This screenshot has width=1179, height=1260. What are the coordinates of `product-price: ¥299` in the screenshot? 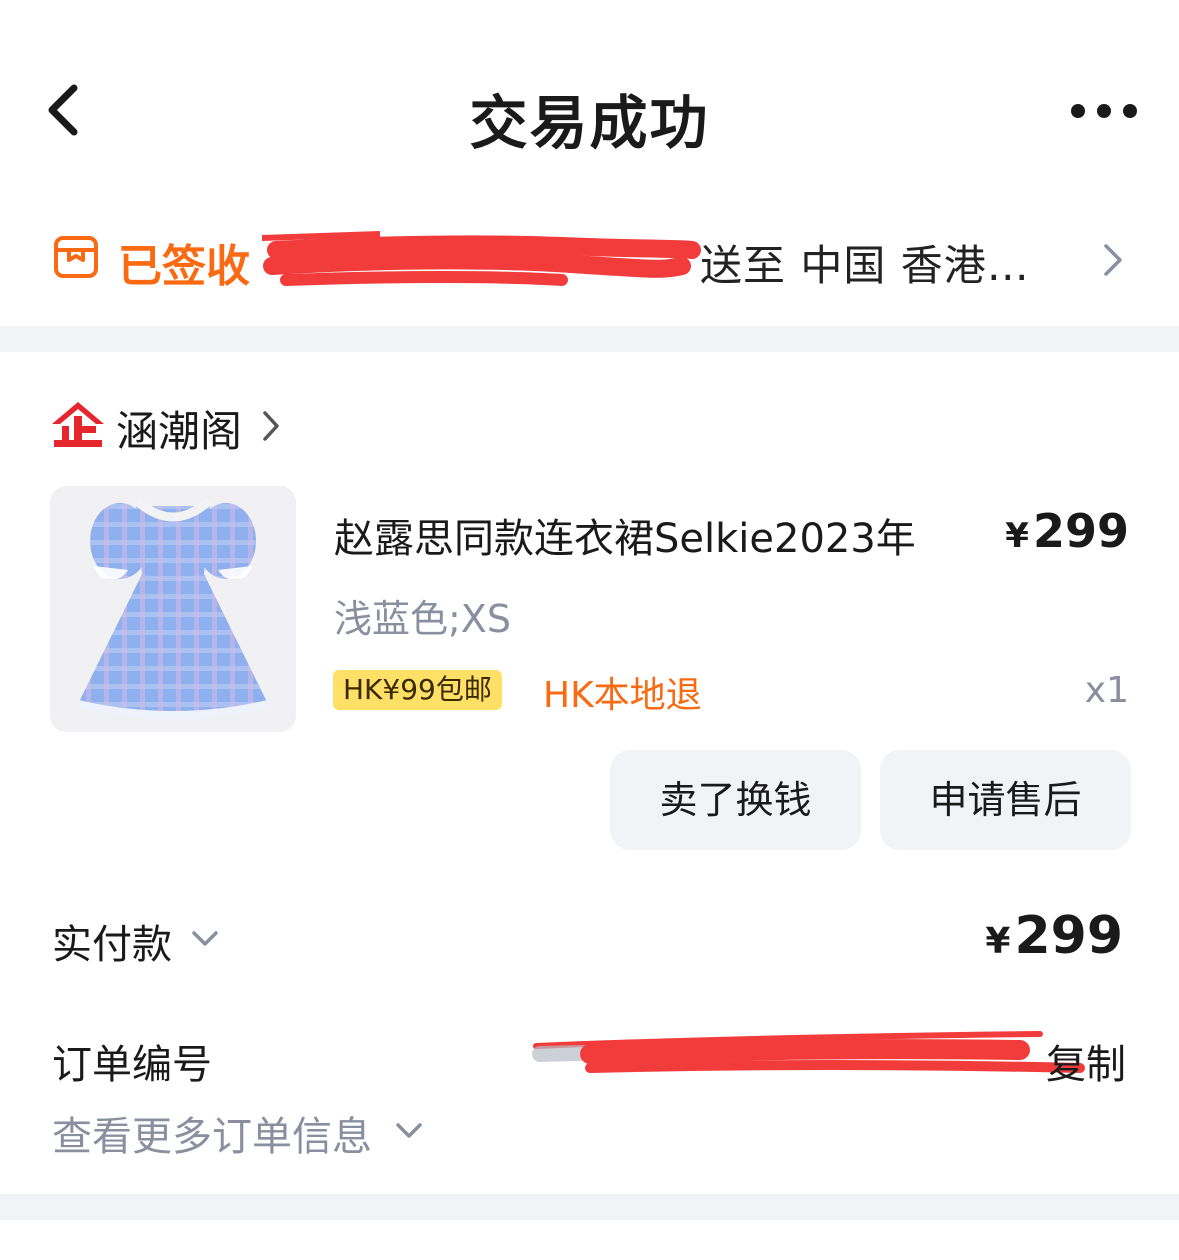 It's located at (1067, 531).